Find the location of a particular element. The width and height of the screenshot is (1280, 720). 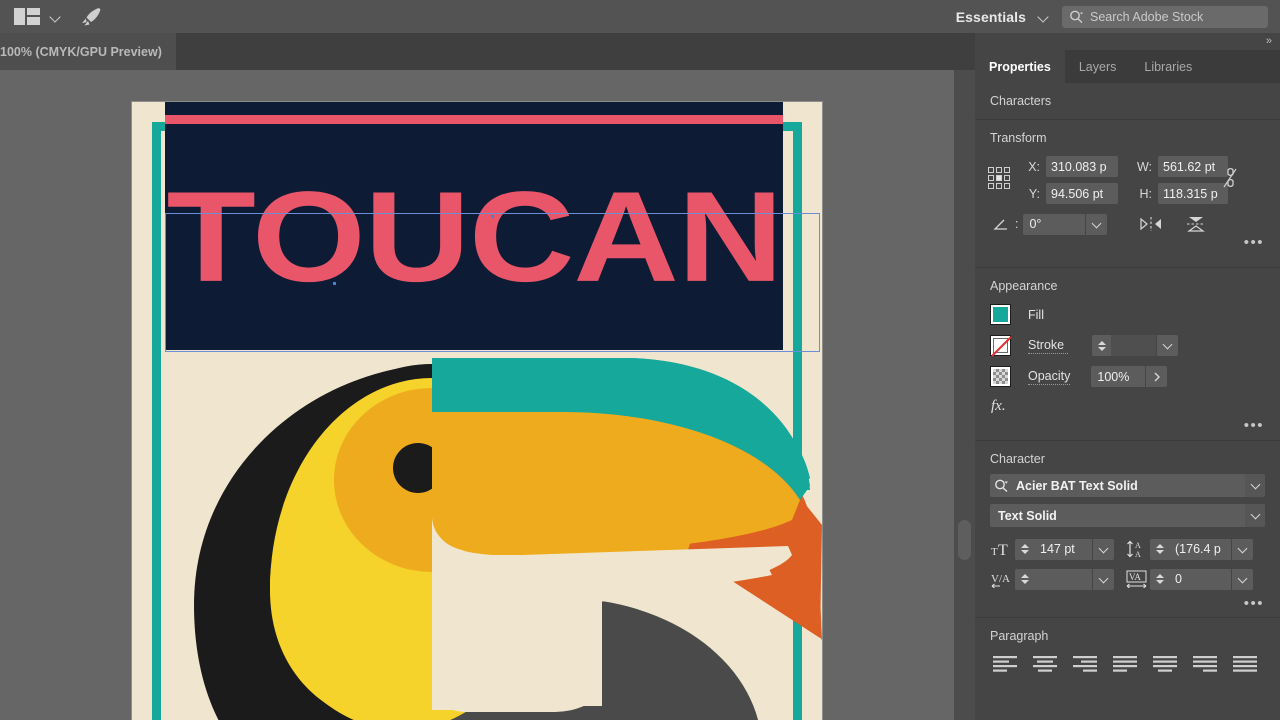

fill-label: Fill is located at coordinates (1036, 314).